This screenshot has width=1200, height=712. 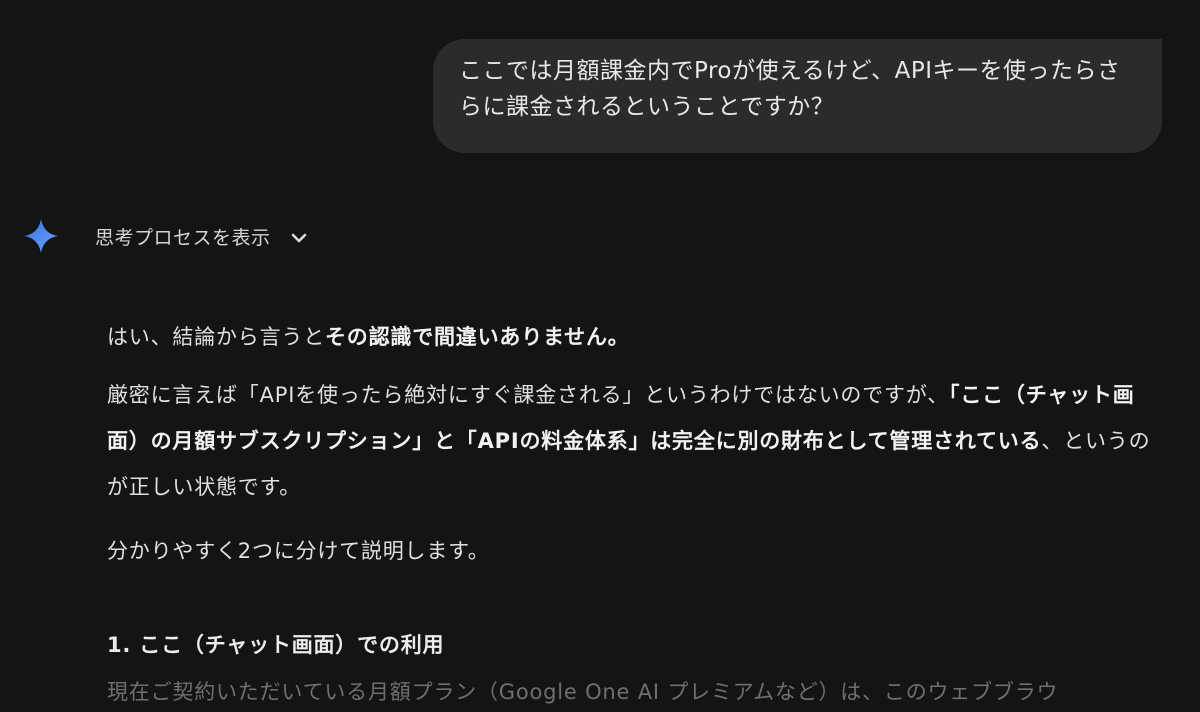 I want to click on chevron-down-icon, so click(x=299, y=238).